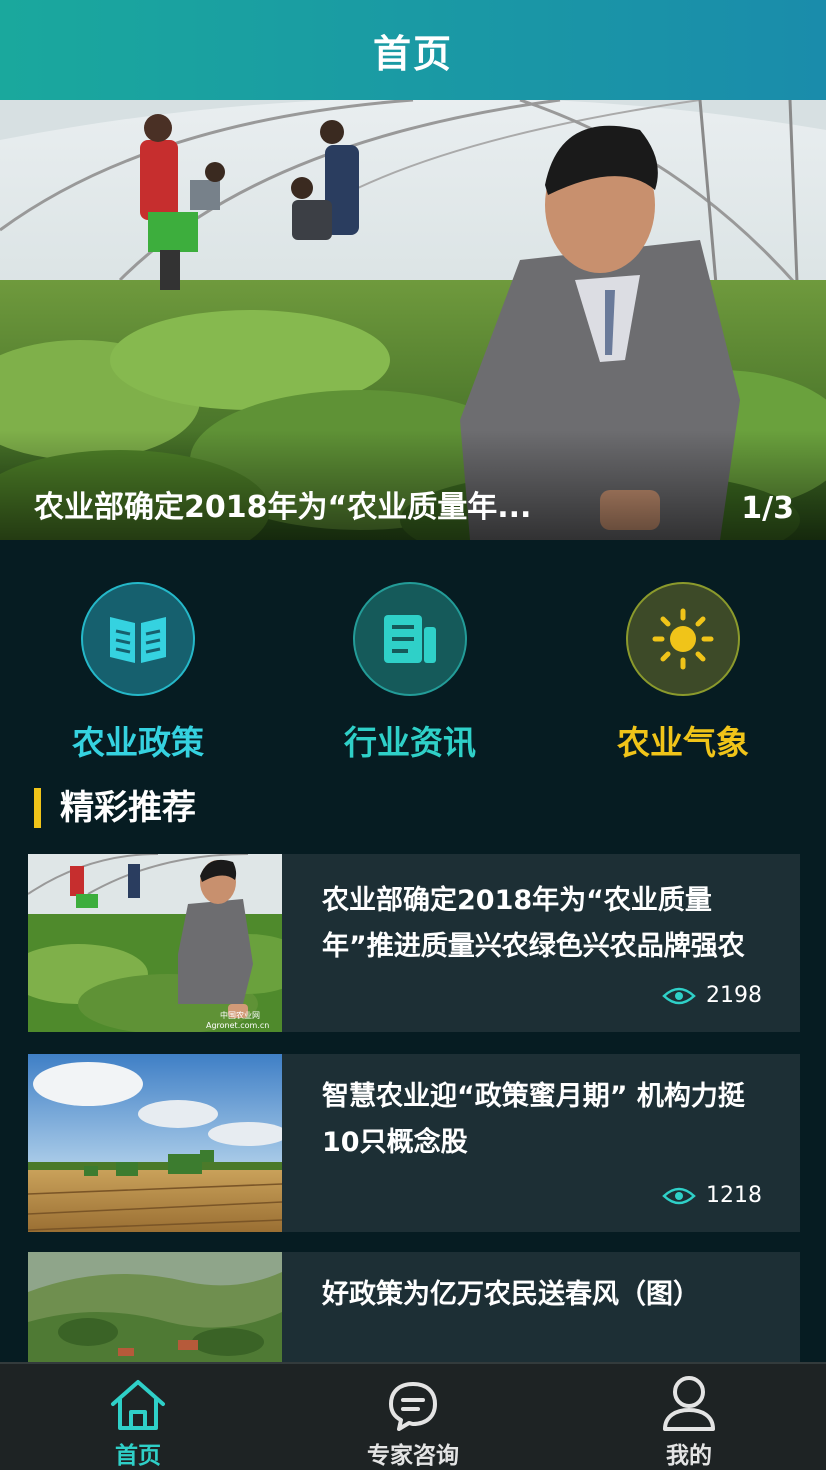  Describe the element at coordinates (115, 808) in the screenshot. I see `section-title: 精彩推荐` at that location.